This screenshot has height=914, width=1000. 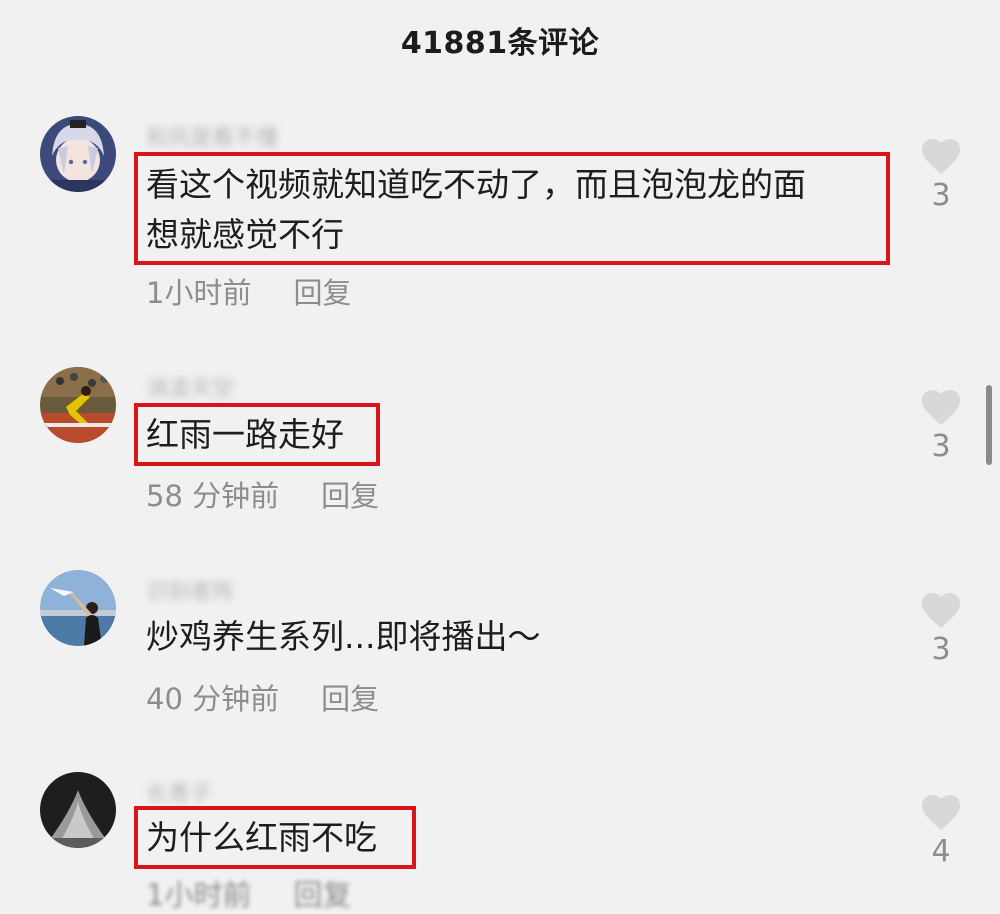 I want to click on comment-text-line: 为什么红雨不吃, so click(x=261, y=837).